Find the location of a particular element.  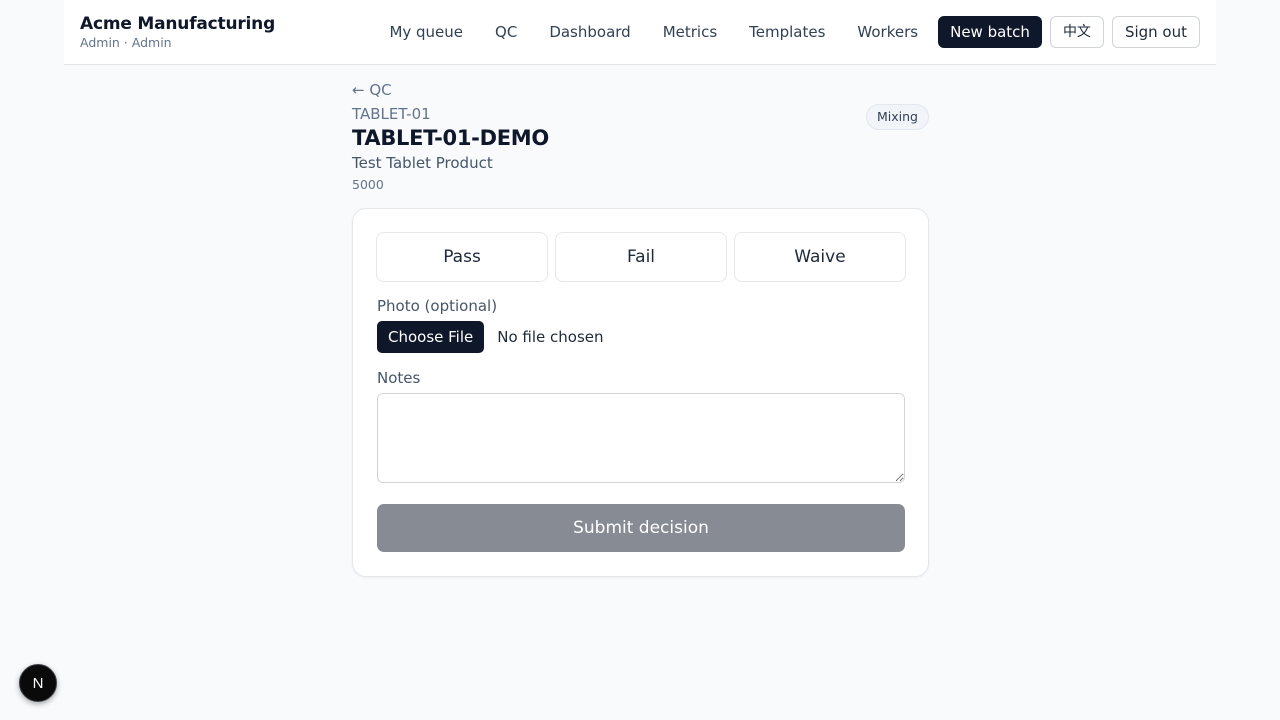

page-title: TABLET-01-DEMO is located at coordinates (450, 138).